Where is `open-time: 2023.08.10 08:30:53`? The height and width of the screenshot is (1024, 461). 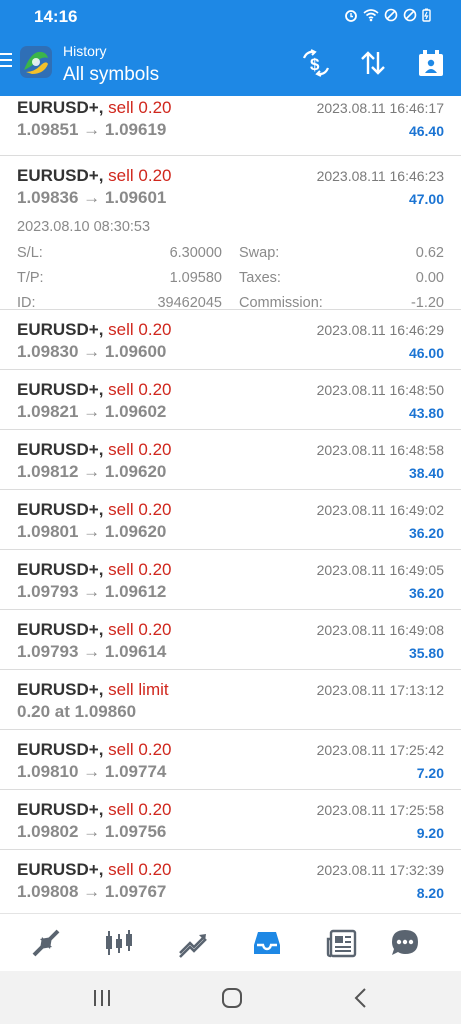 open-time: 2023.08.10 08:30:53 is located at coordinates (84, 227).